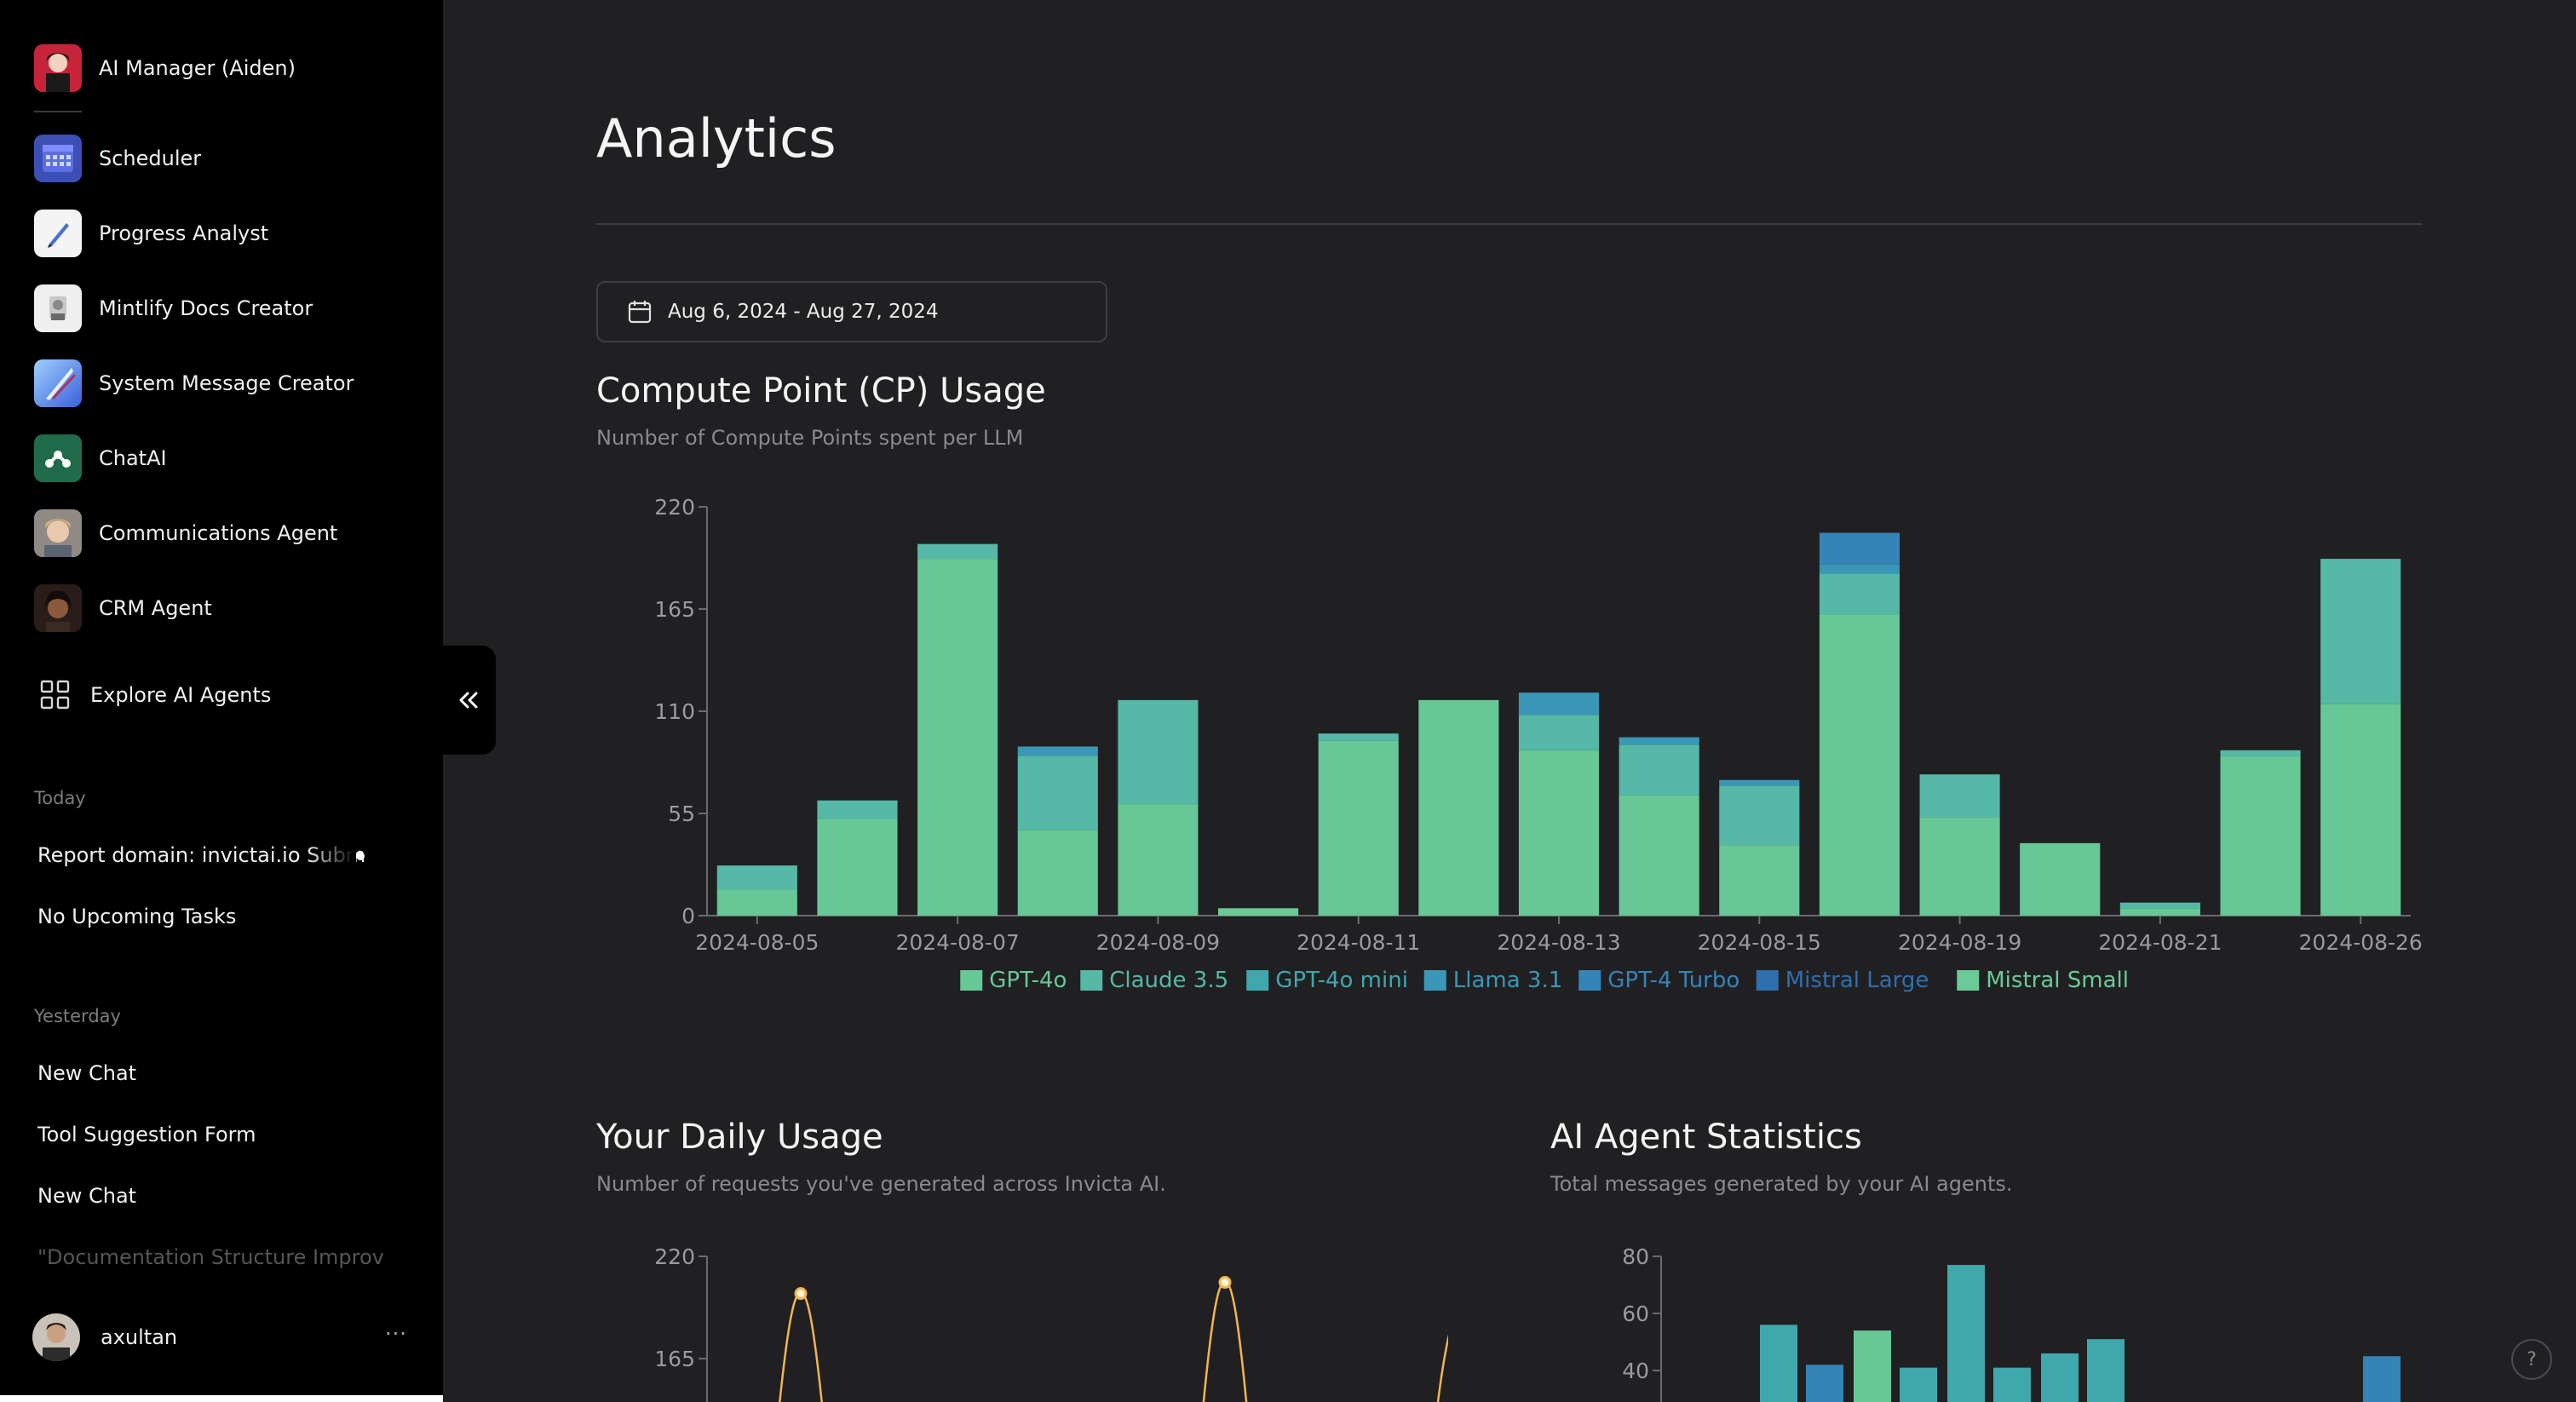 This screenshot has width=2576, height=1402. Describe the element at coordinates (185, 533) in the screenshot. I see `sidebar-item-communications: Communications Agent` at that location.